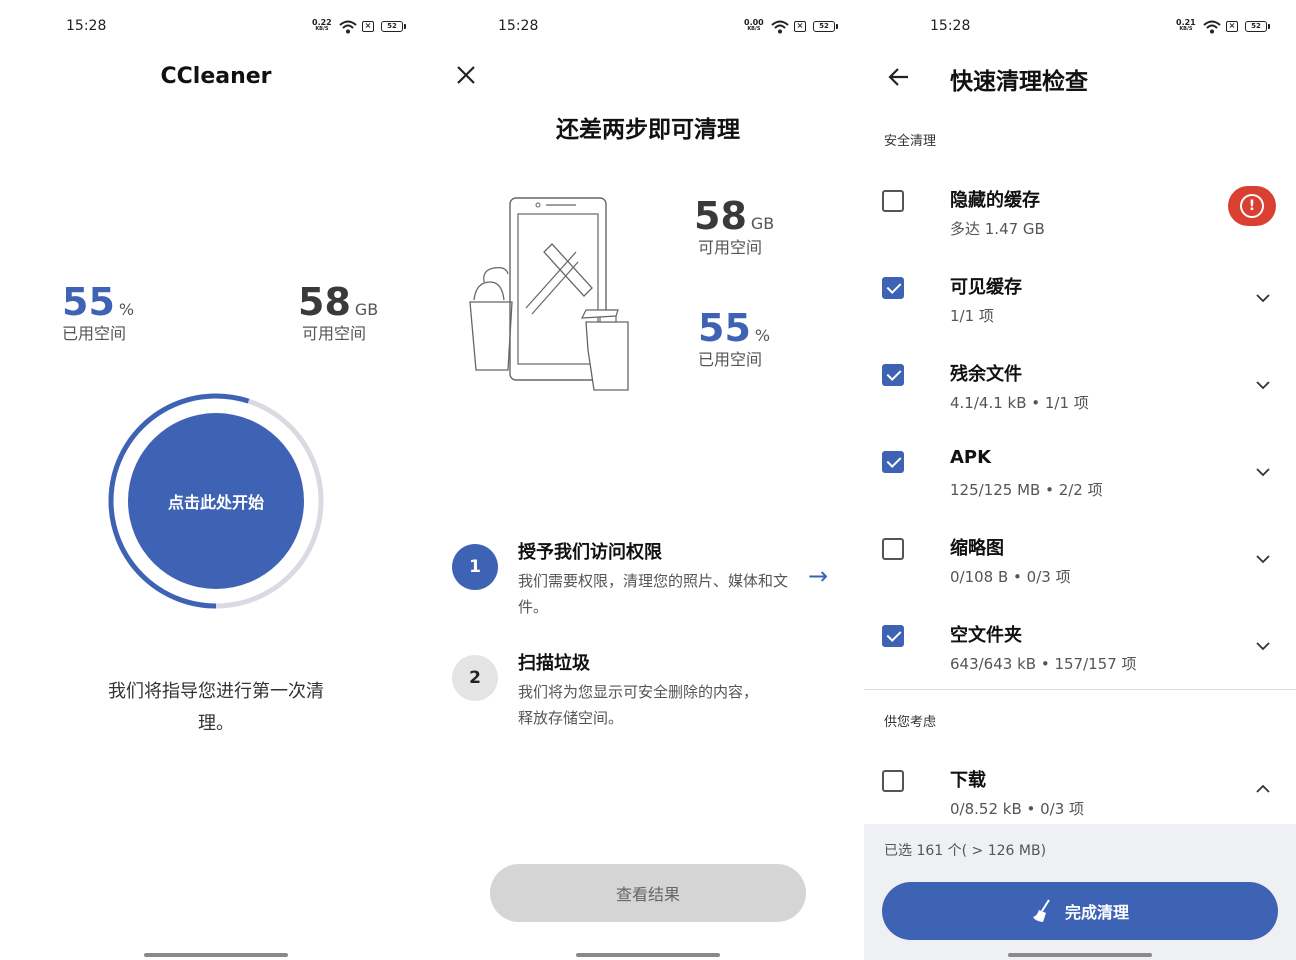 This screenshot has width=1296, height=960. Describe the element at coordinates (1096, 912) in the screenshot. I see `finish-cleaning-label: 完成清理` at that location.